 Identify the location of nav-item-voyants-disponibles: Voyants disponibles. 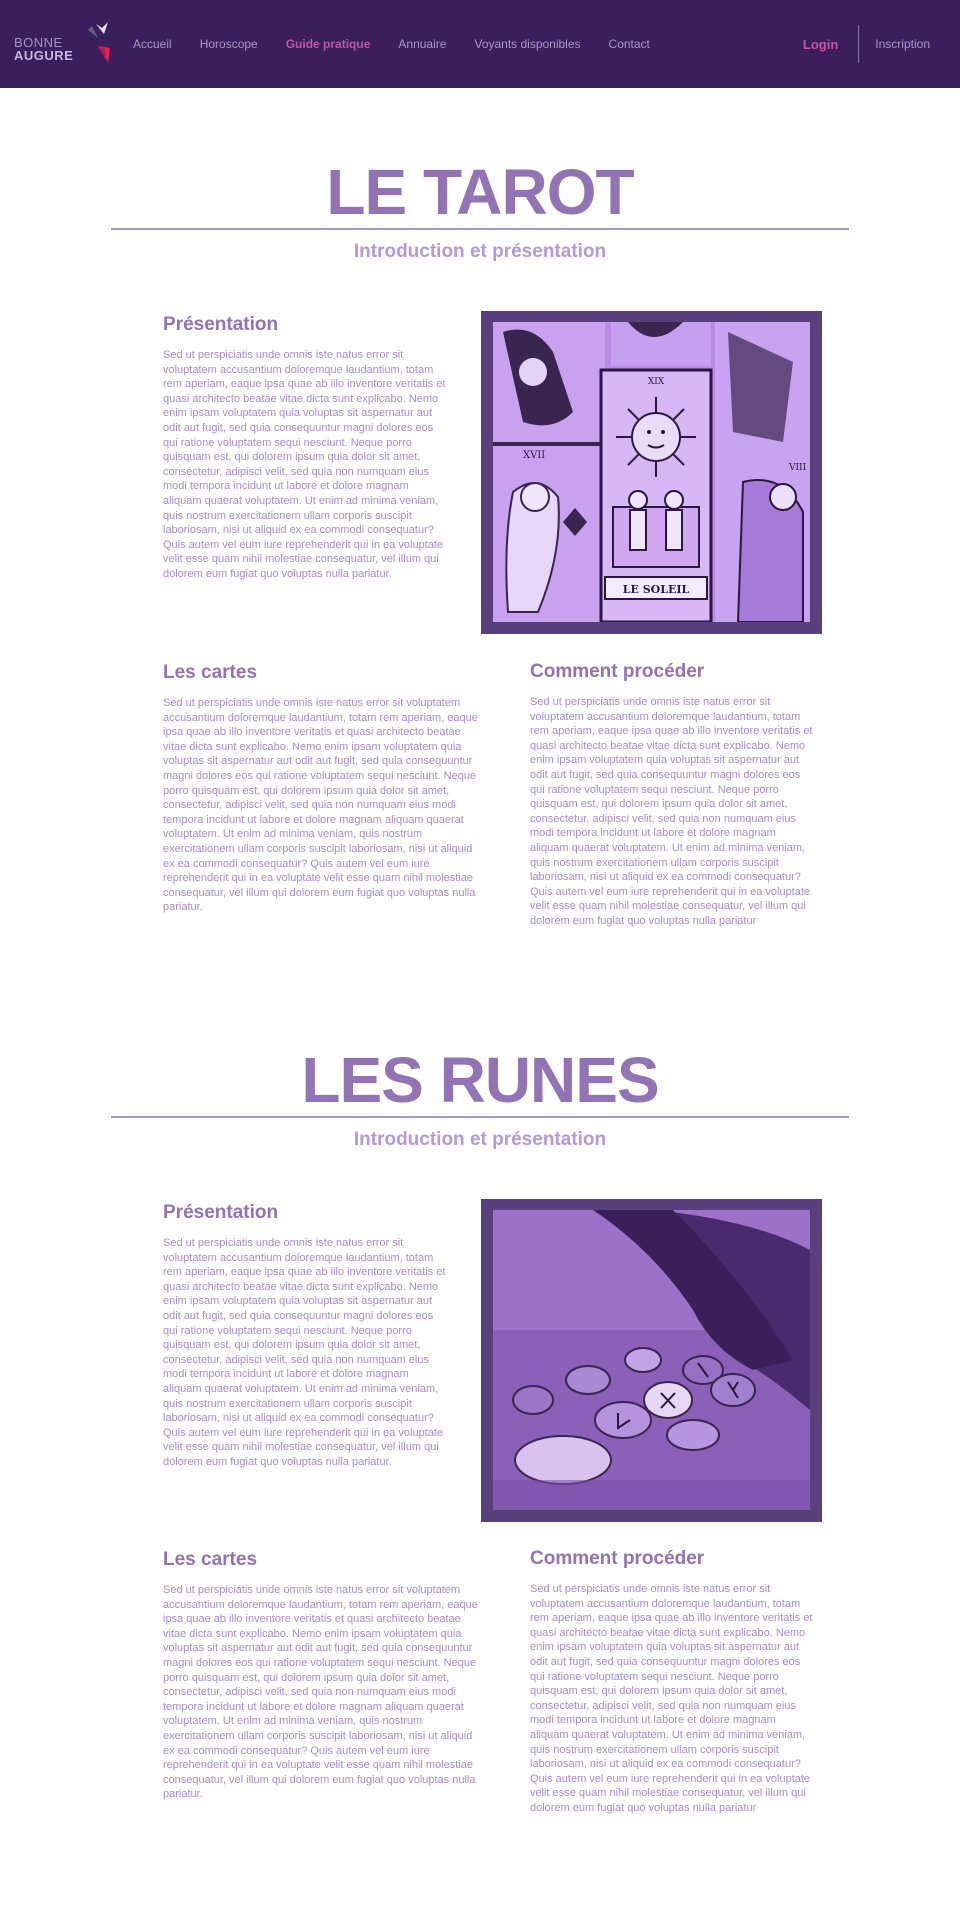
(527, 44).